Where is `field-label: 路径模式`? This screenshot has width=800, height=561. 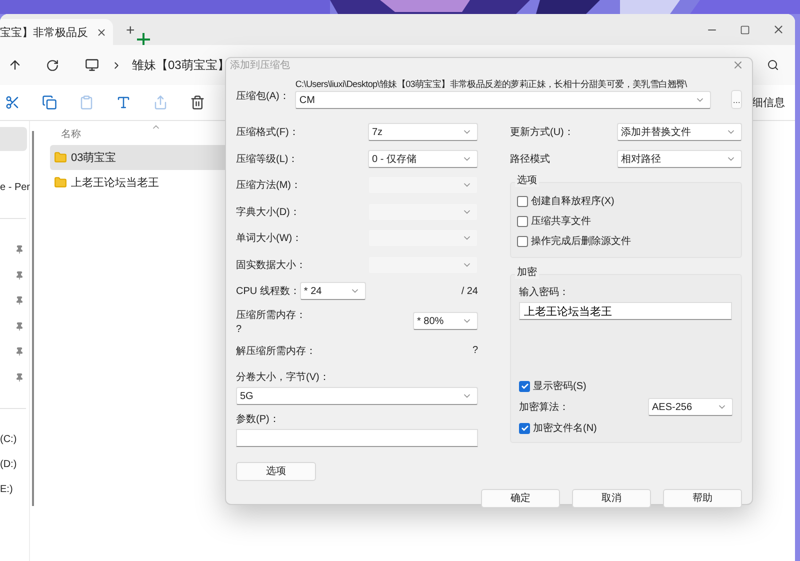 field-label: 路径模式 is located at coordinates (530, 159).